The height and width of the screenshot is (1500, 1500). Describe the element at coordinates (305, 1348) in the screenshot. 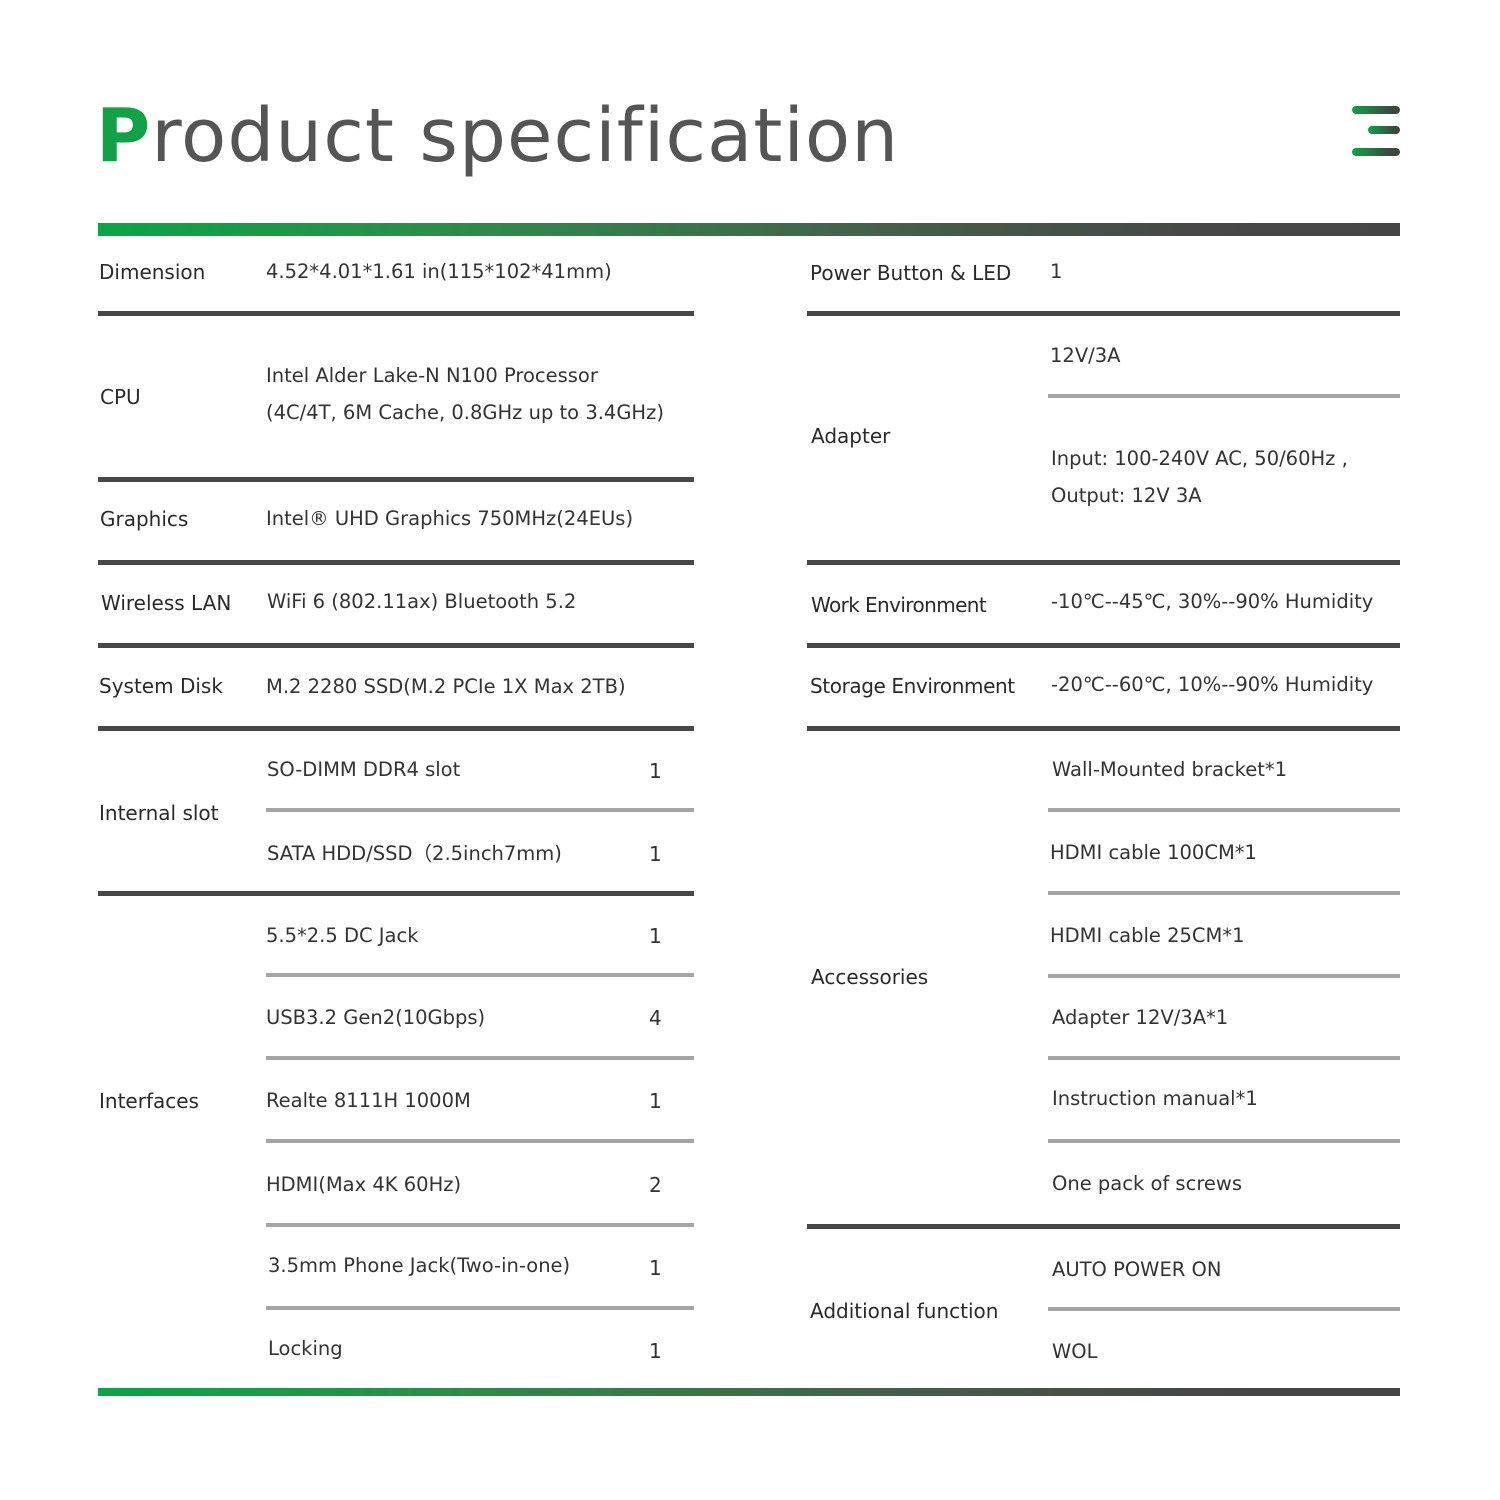

I see `sub-item-name: Locking` at that location.